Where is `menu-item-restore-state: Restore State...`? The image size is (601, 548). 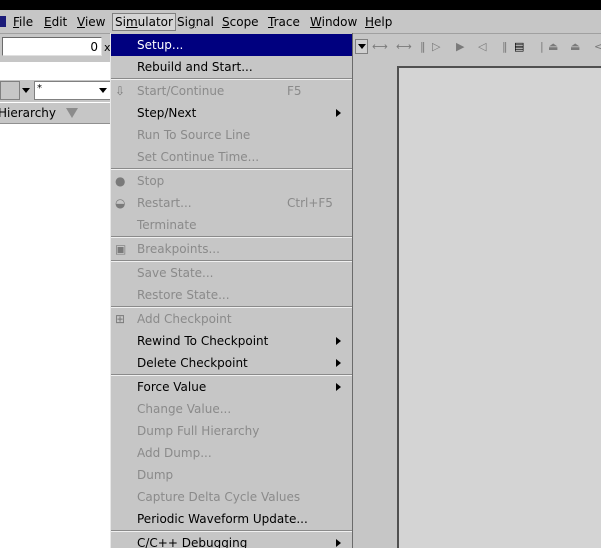 menu-item-restore-state: Restore State... is located at coordinates (231, 295).